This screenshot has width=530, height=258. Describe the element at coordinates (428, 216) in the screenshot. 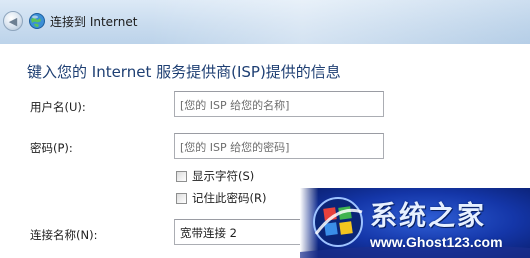

I see `watermark-title: 系统之家` at that location.